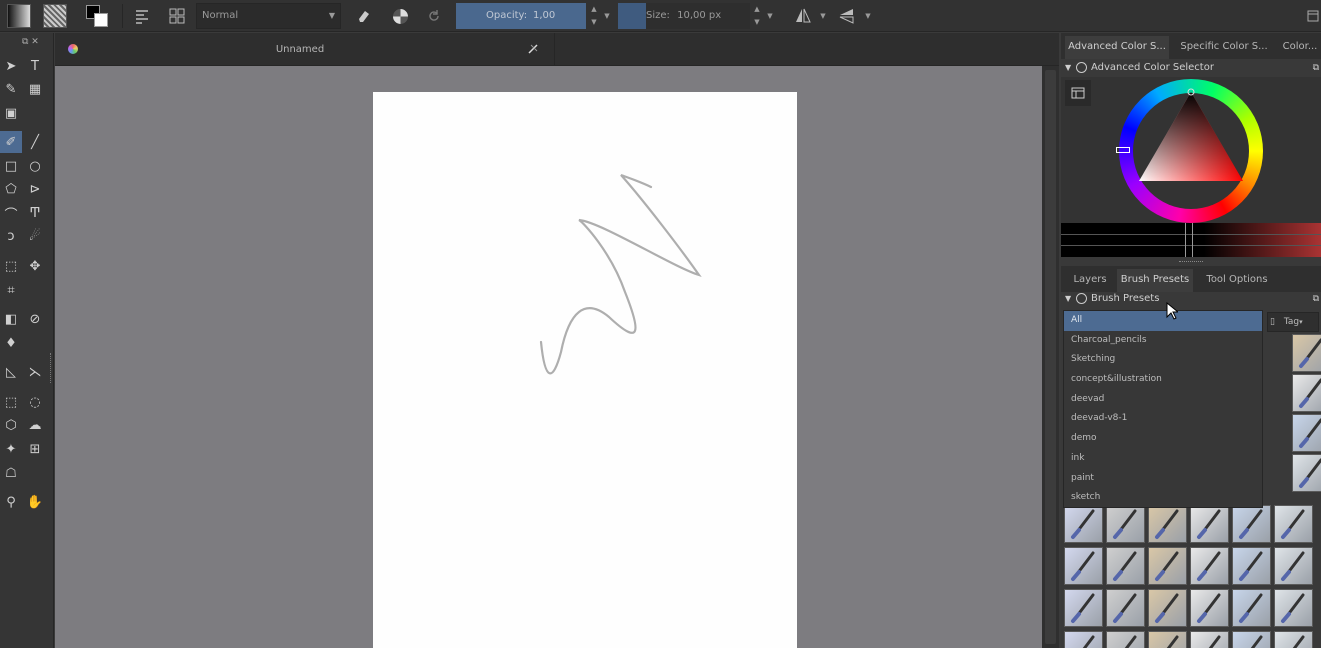  What do you see at coordinates (11, 89) in the screenshot?
I see `calligraphy-icon: ✎` at bounding box center [11, 89].